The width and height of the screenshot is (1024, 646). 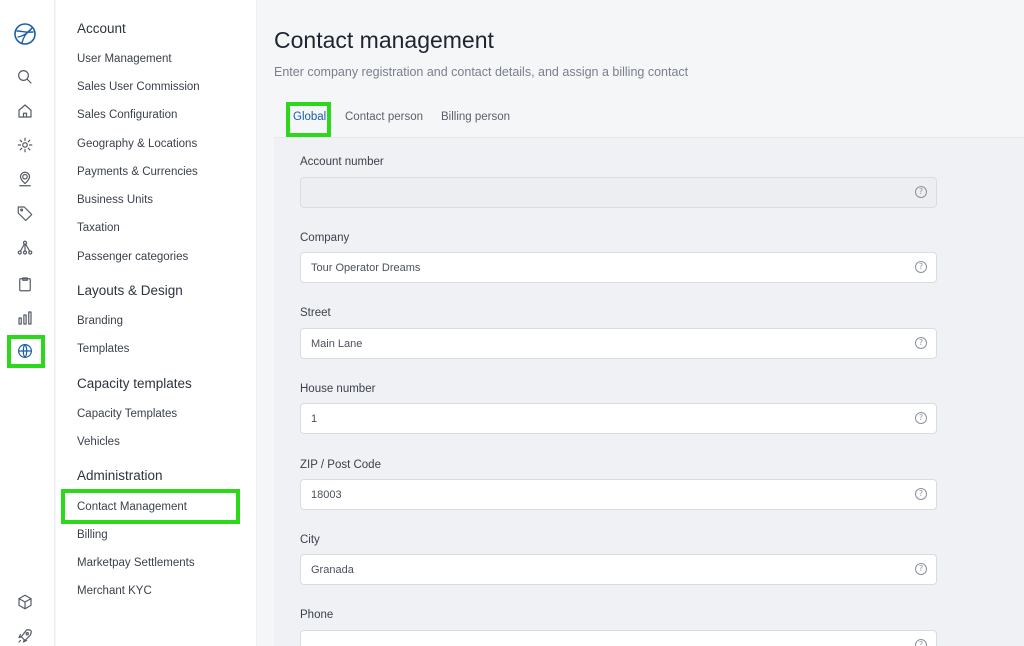 I want to click on tab-billing-person: Billing person, so click(x=475, y=117).